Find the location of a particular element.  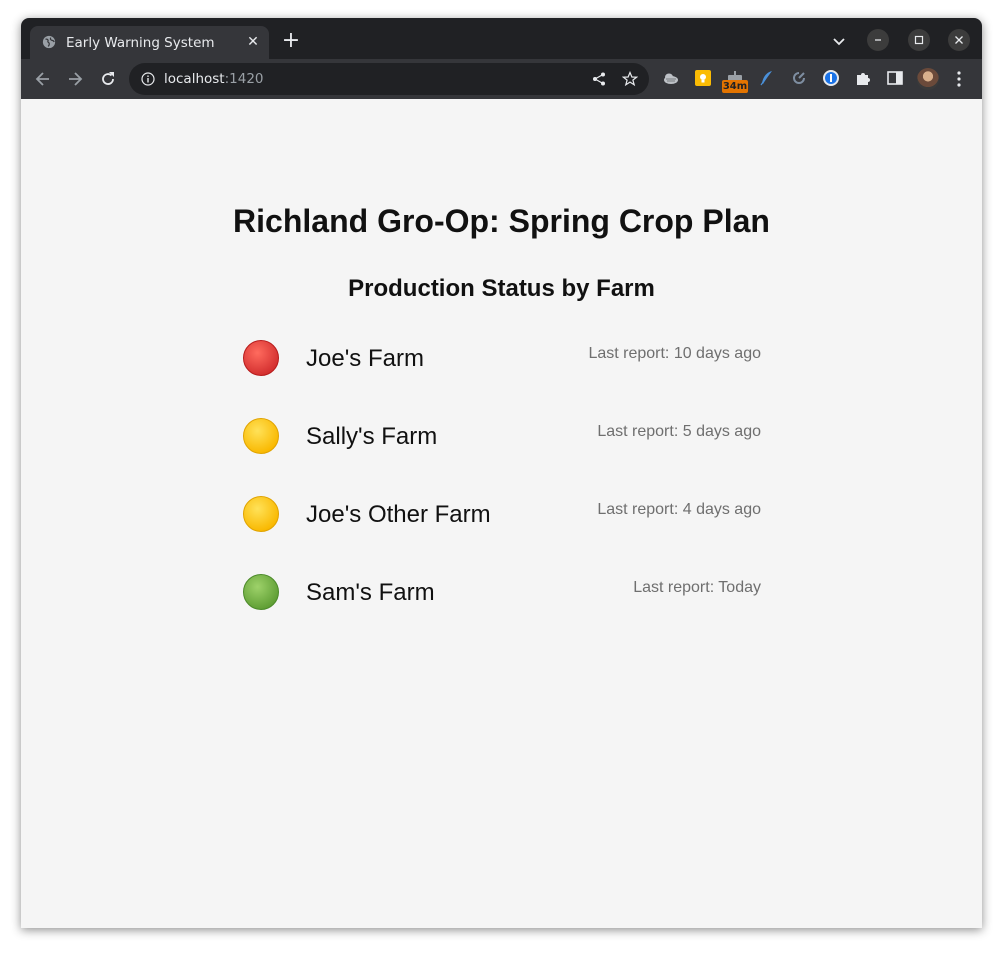

url-text: localhost:1420 is located at coordinates (214, 79).